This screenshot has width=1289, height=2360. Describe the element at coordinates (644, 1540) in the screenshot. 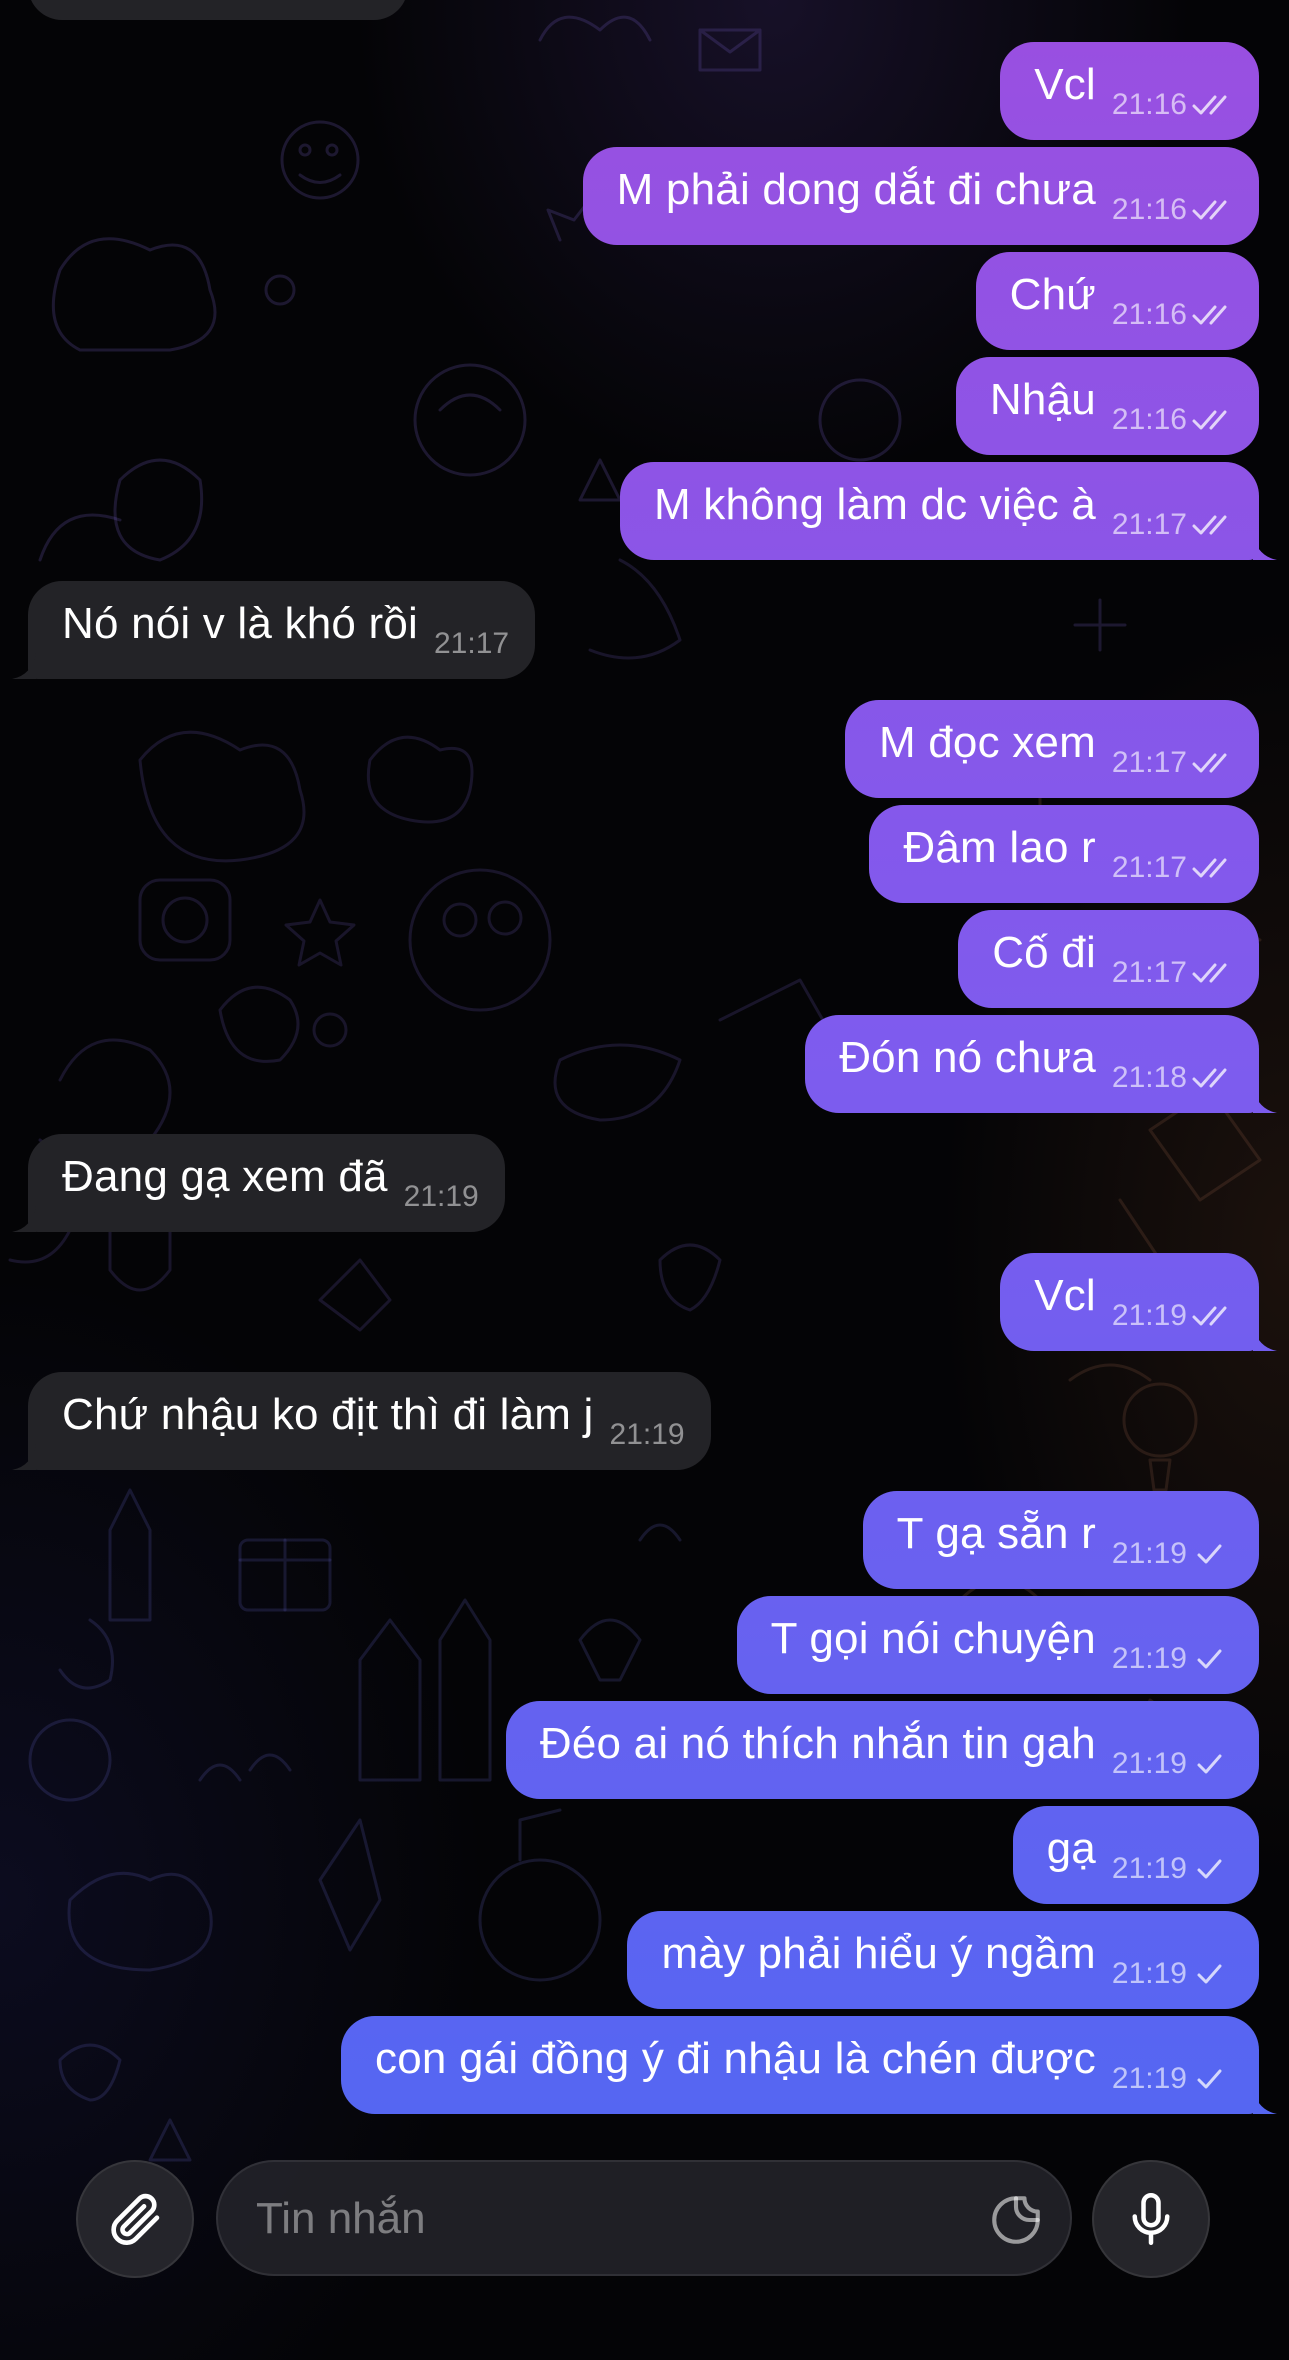

I see `outgoing-message: T gạ sẵn r 21:19` at that location.